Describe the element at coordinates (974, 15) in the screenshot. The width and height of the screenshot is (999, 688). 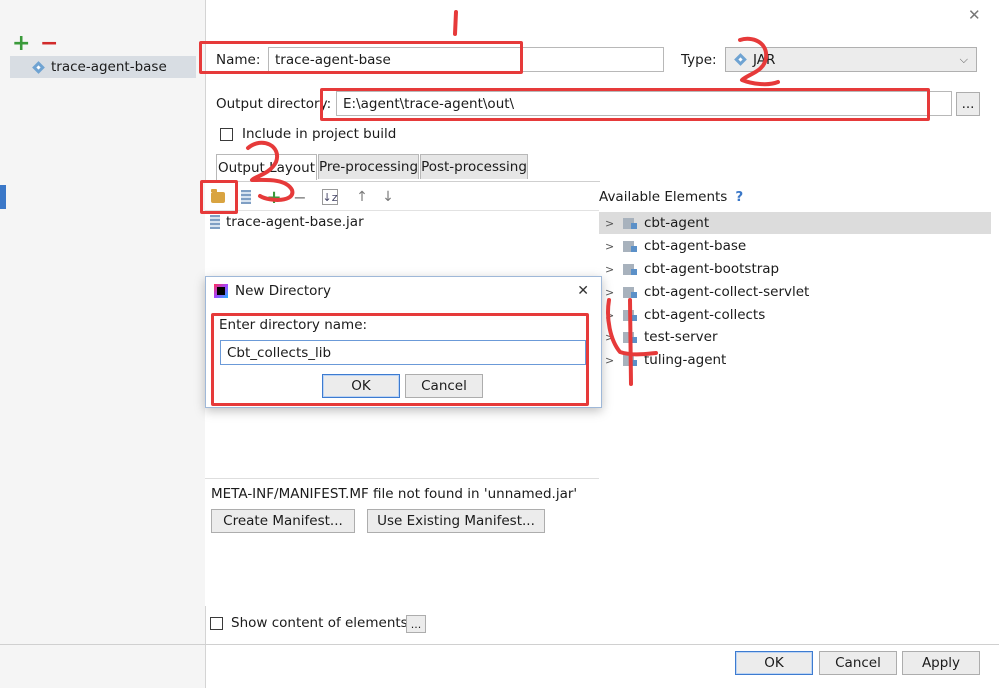
I see `close-icon: ✕` at that location.